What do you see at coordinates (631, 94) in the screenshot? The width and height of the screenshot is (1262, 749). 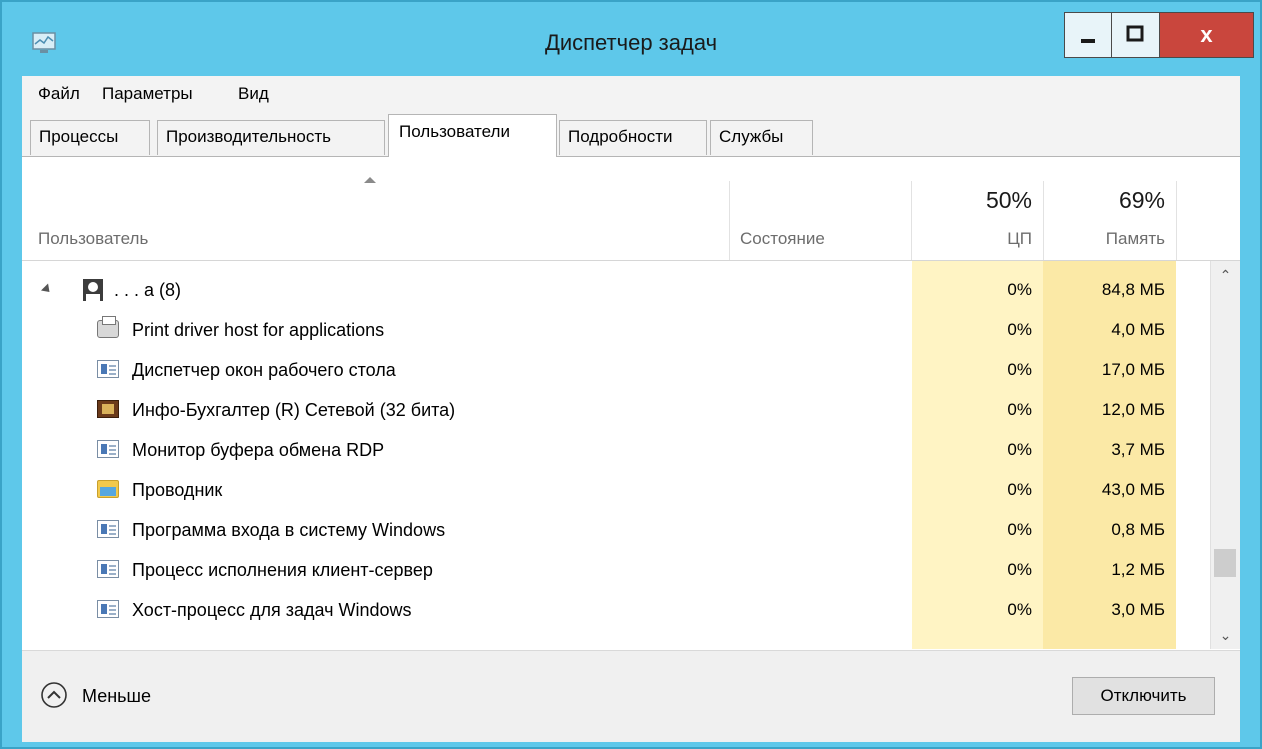 I see `menu-bar: Файл Параметры Вид` at bounding box center [631, 94].